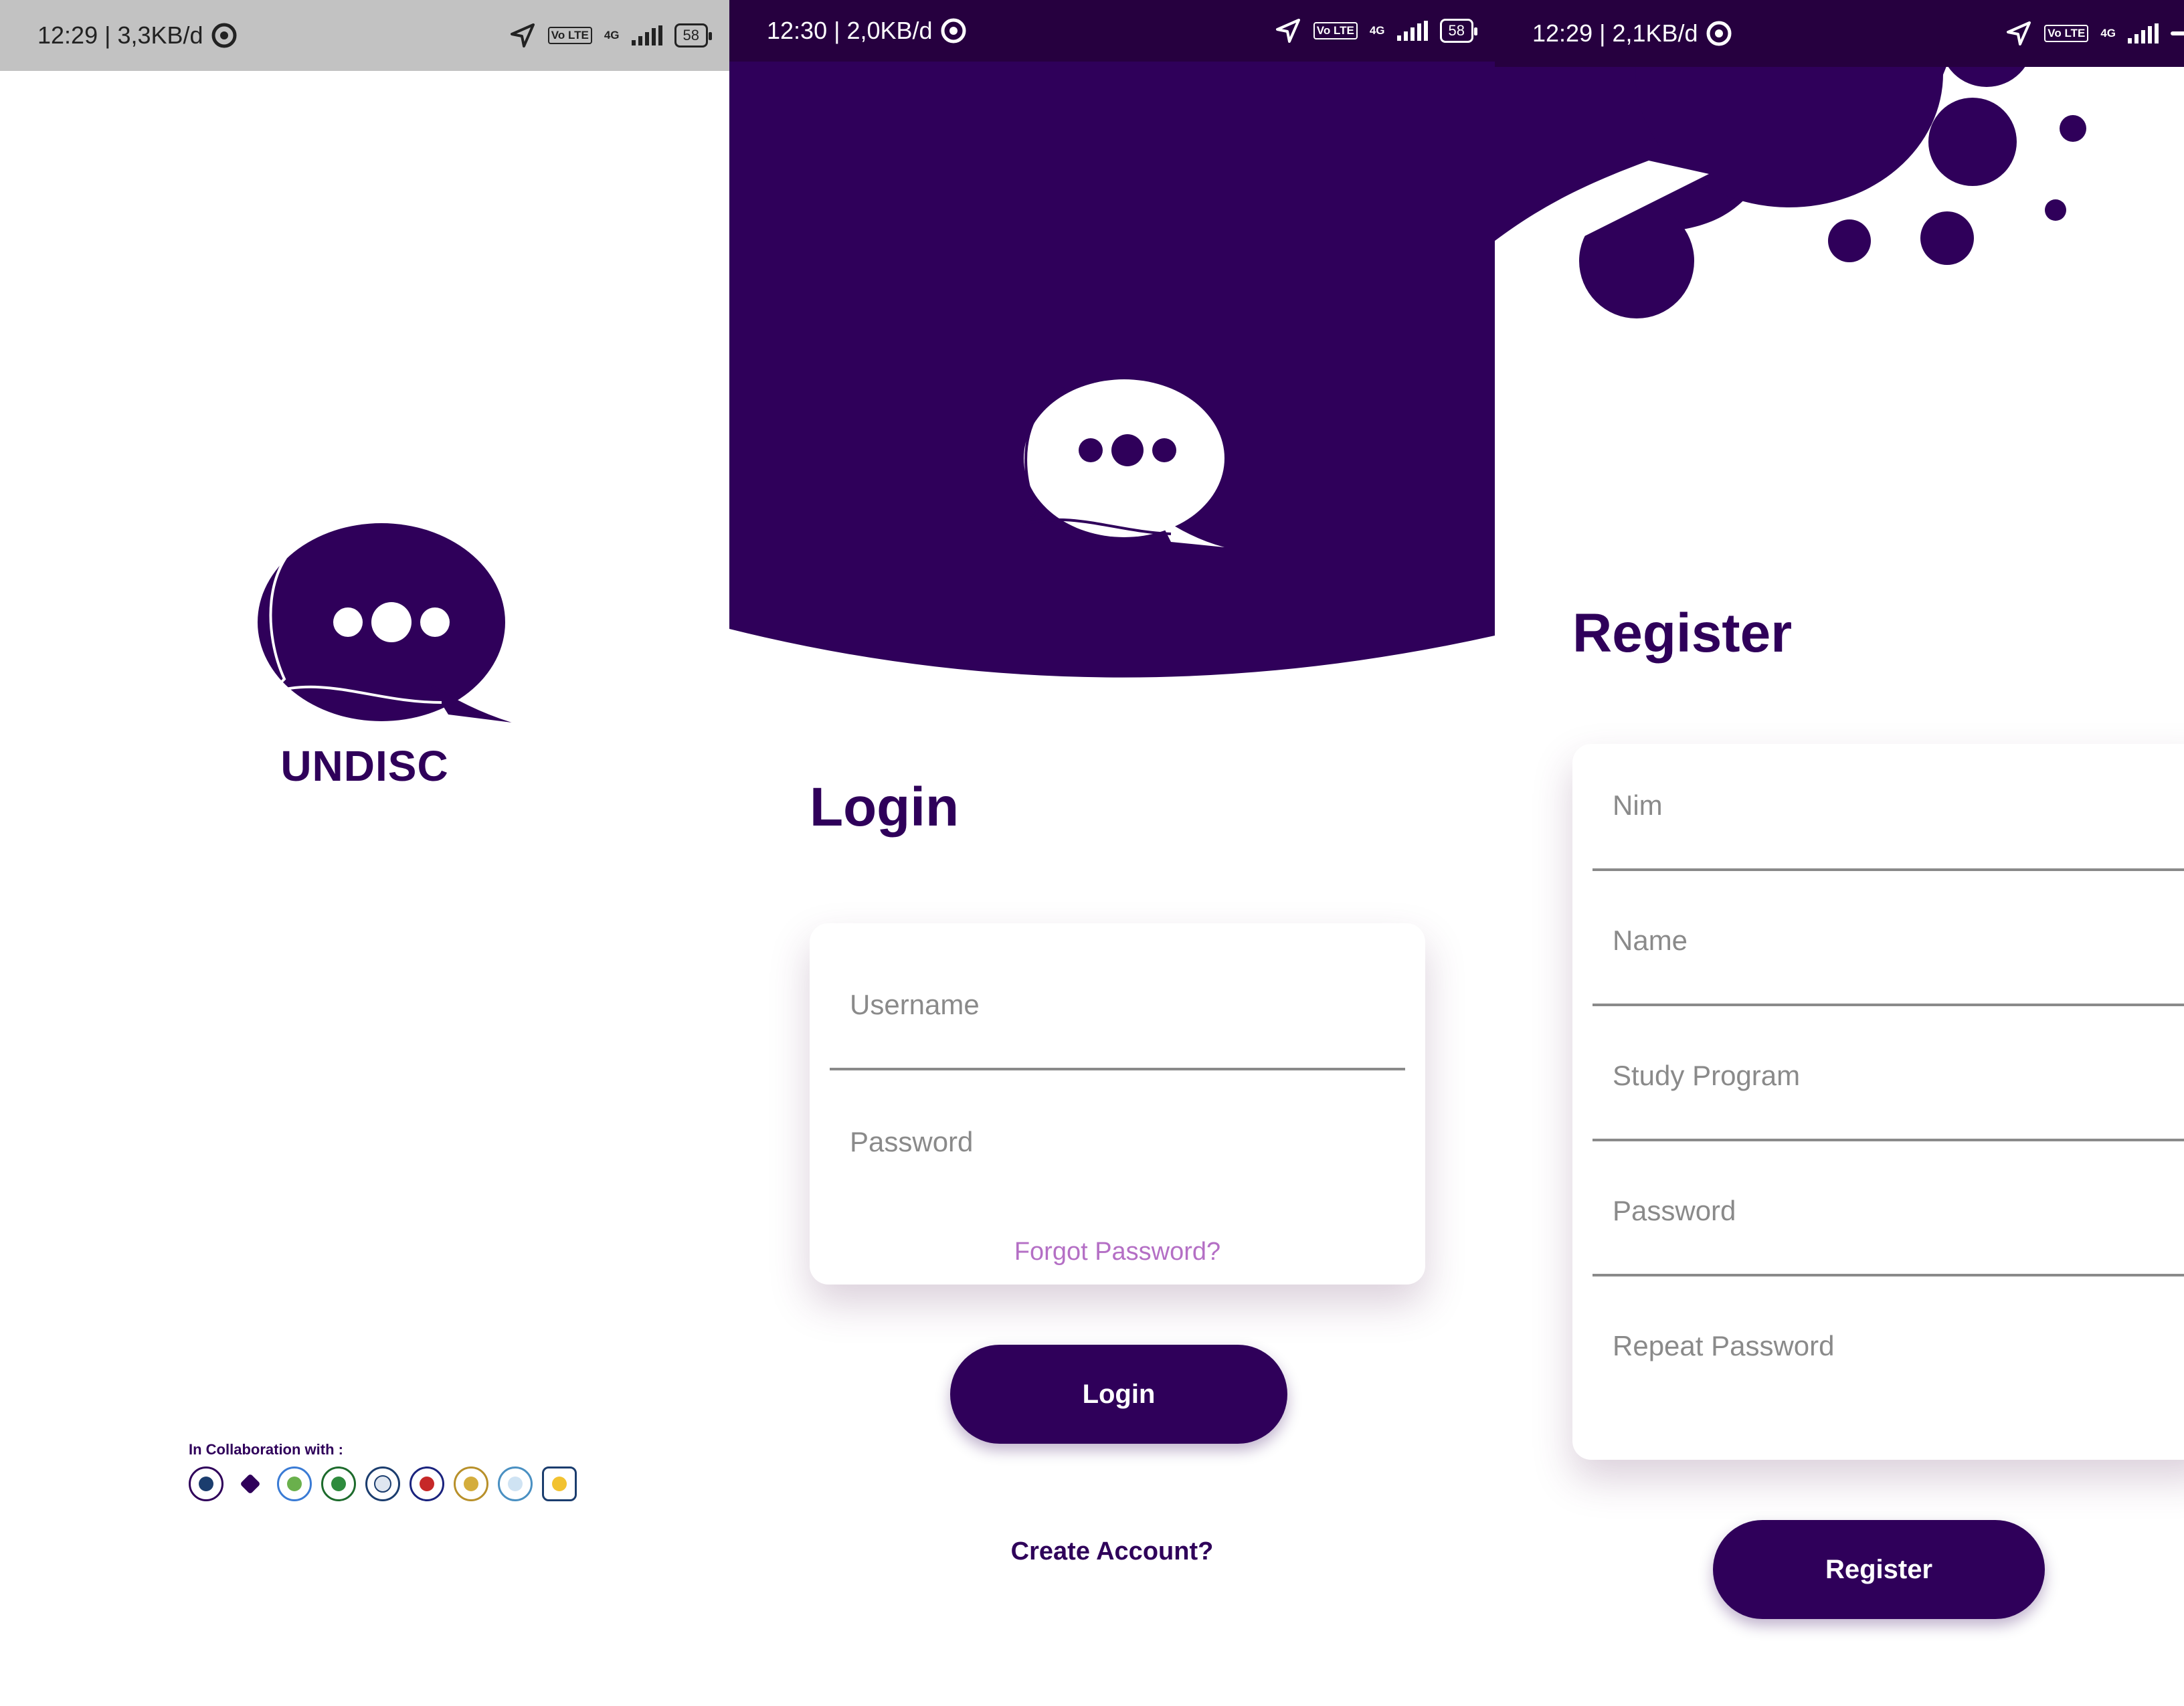 This screenshot has width=2184, height=1706. Describe the element at coordinates (1888, 807) in the screenshot. I see `nim-field: Nim` at that location.